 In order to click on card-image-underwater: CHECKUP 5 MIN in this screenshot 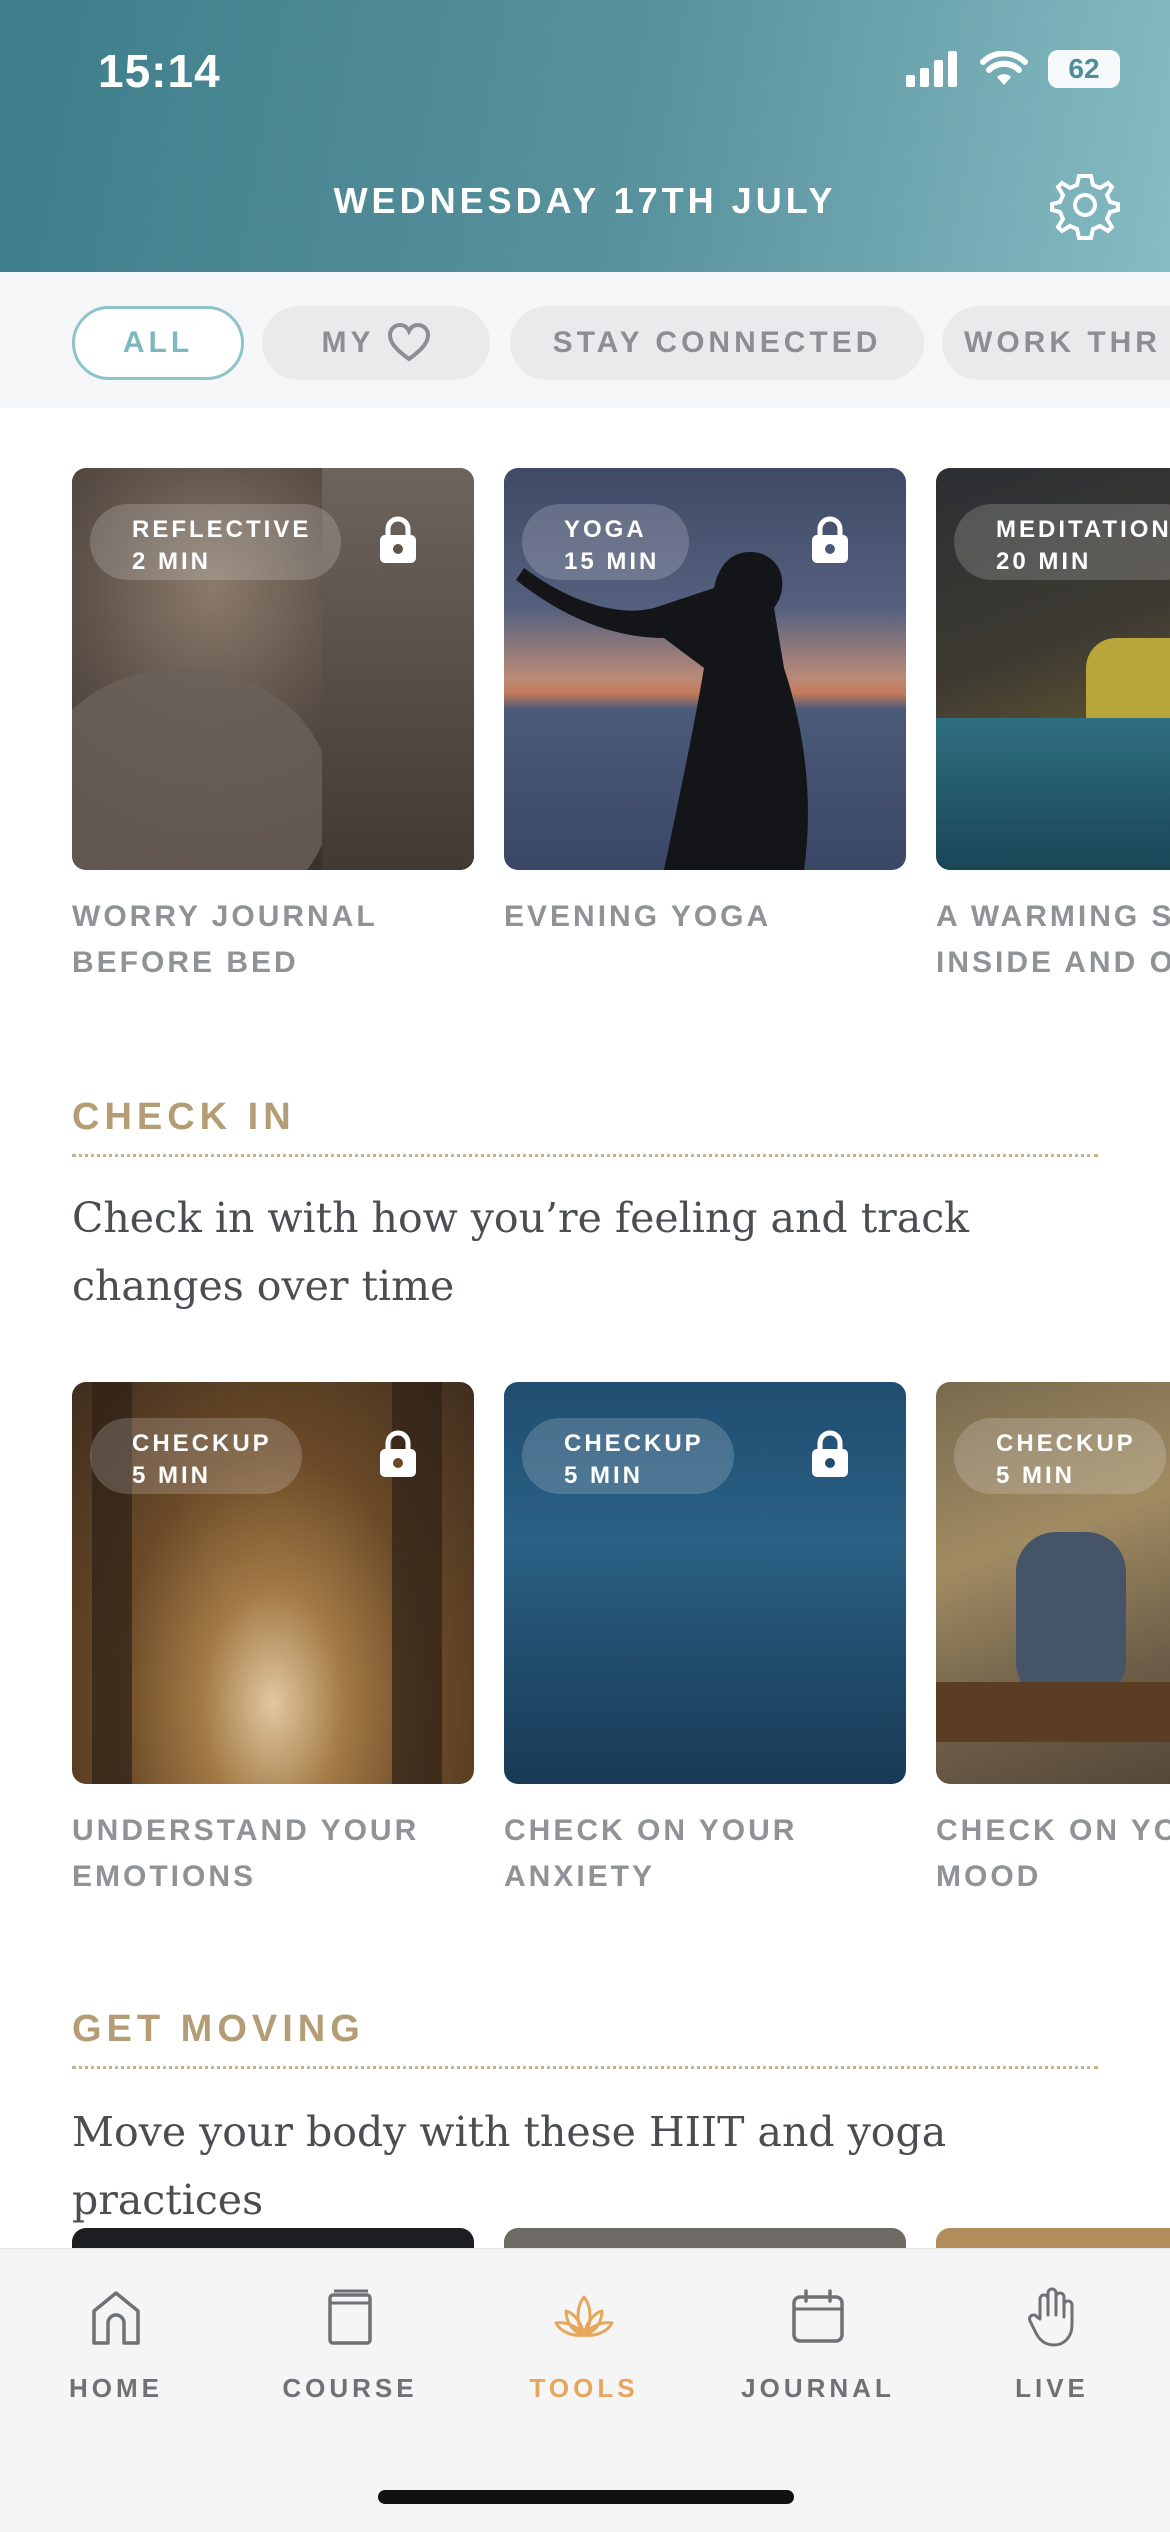, I will do `click(705, 1583)`.